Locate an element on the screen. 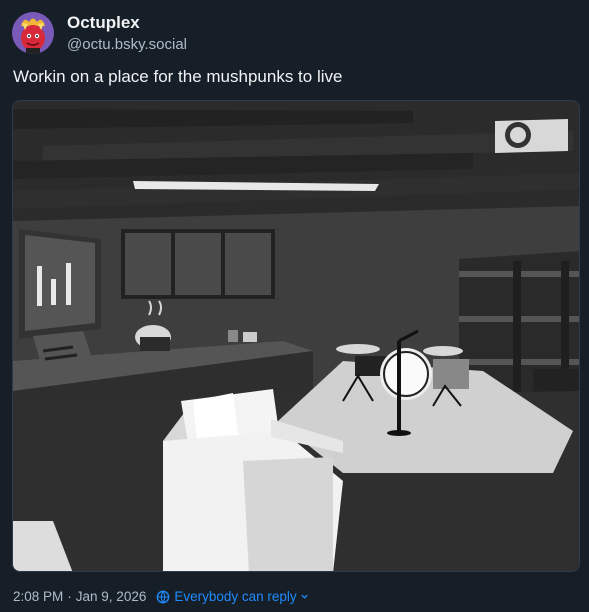 The height and width of the screenshot is (612, 589). devil-avatar-icon is located at coordinates (33, 33).